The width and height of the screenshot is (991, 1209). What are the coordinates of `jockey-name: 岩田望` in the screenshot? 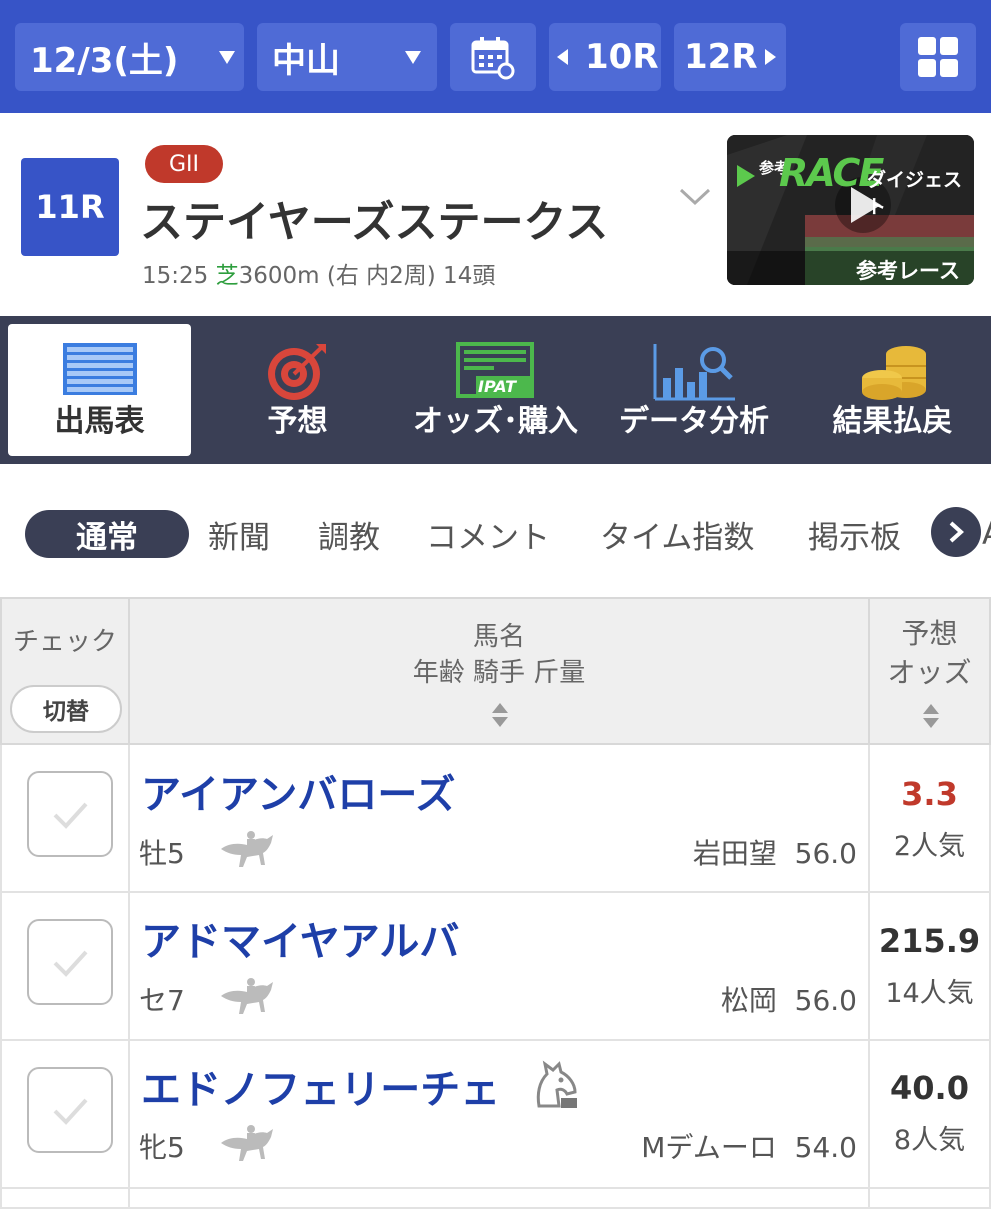 It's located at (734, 853).